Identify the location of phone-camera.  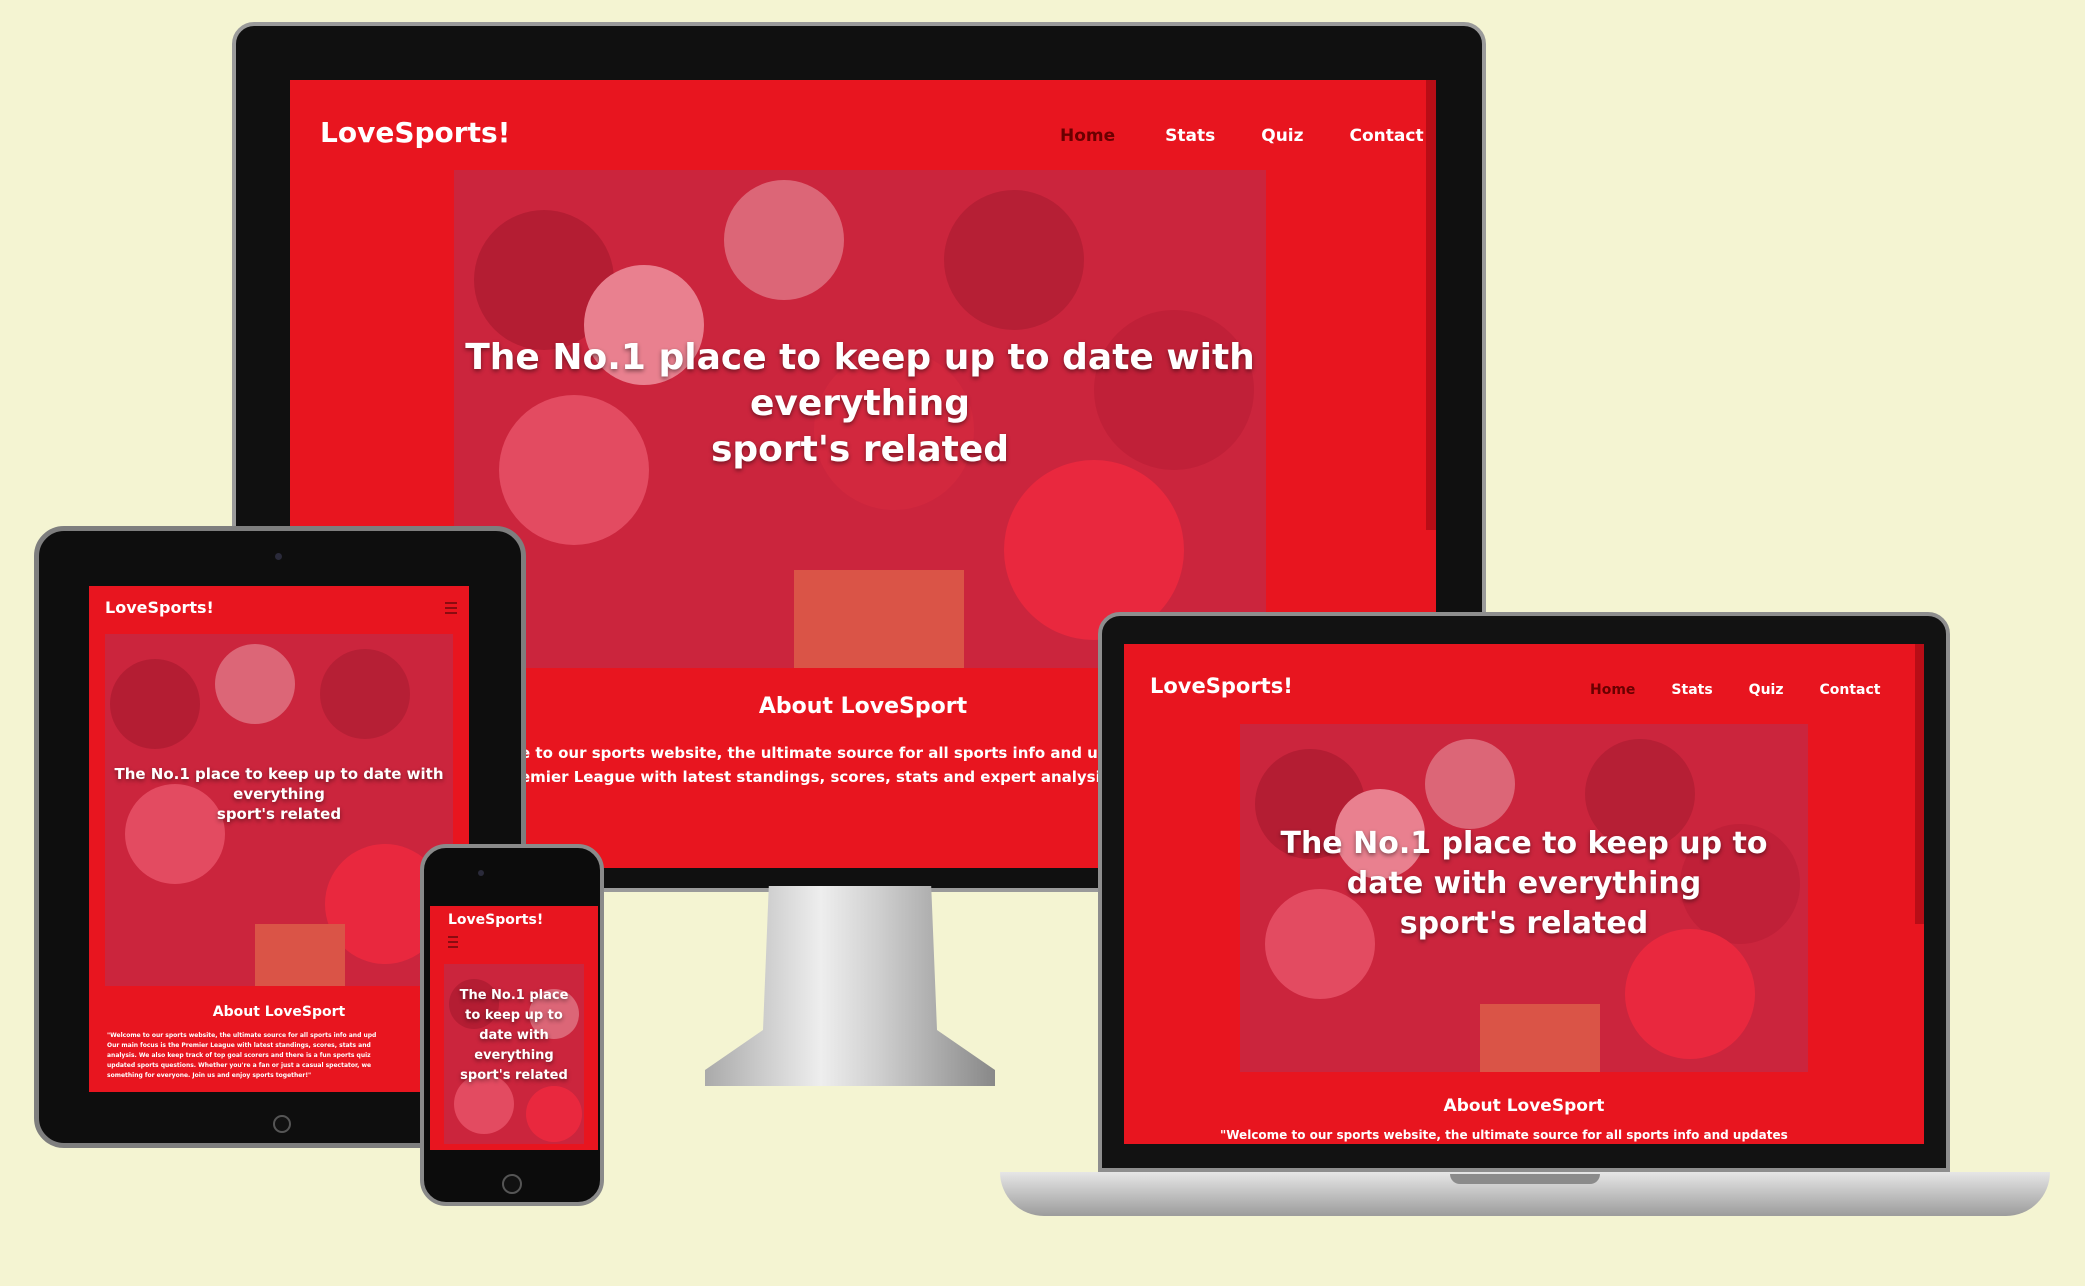
(481, 873).